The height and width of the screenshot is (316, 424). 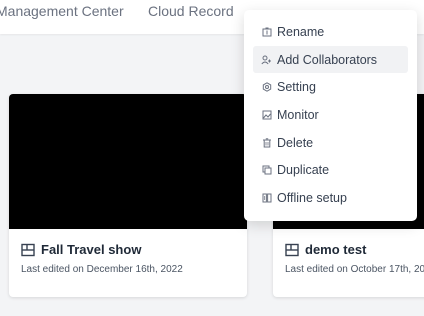 What do you see at coordinates (266, 114) in the screenshot?
I see `monitor-icon` at bounding box center [266, 114].